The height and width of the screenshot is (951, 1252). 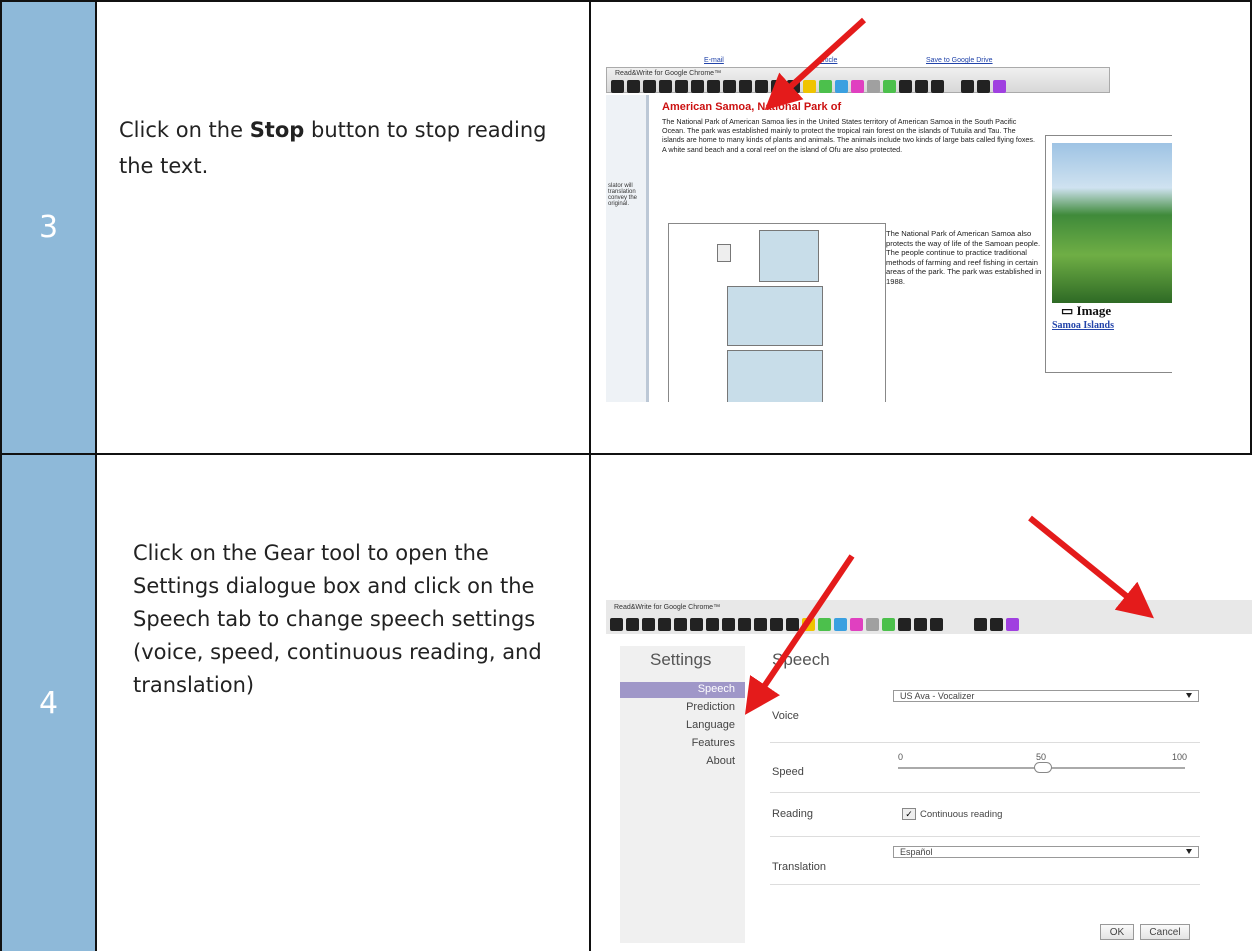 I want to click on speed-max-label: 100, so click(x=1180, y=757).